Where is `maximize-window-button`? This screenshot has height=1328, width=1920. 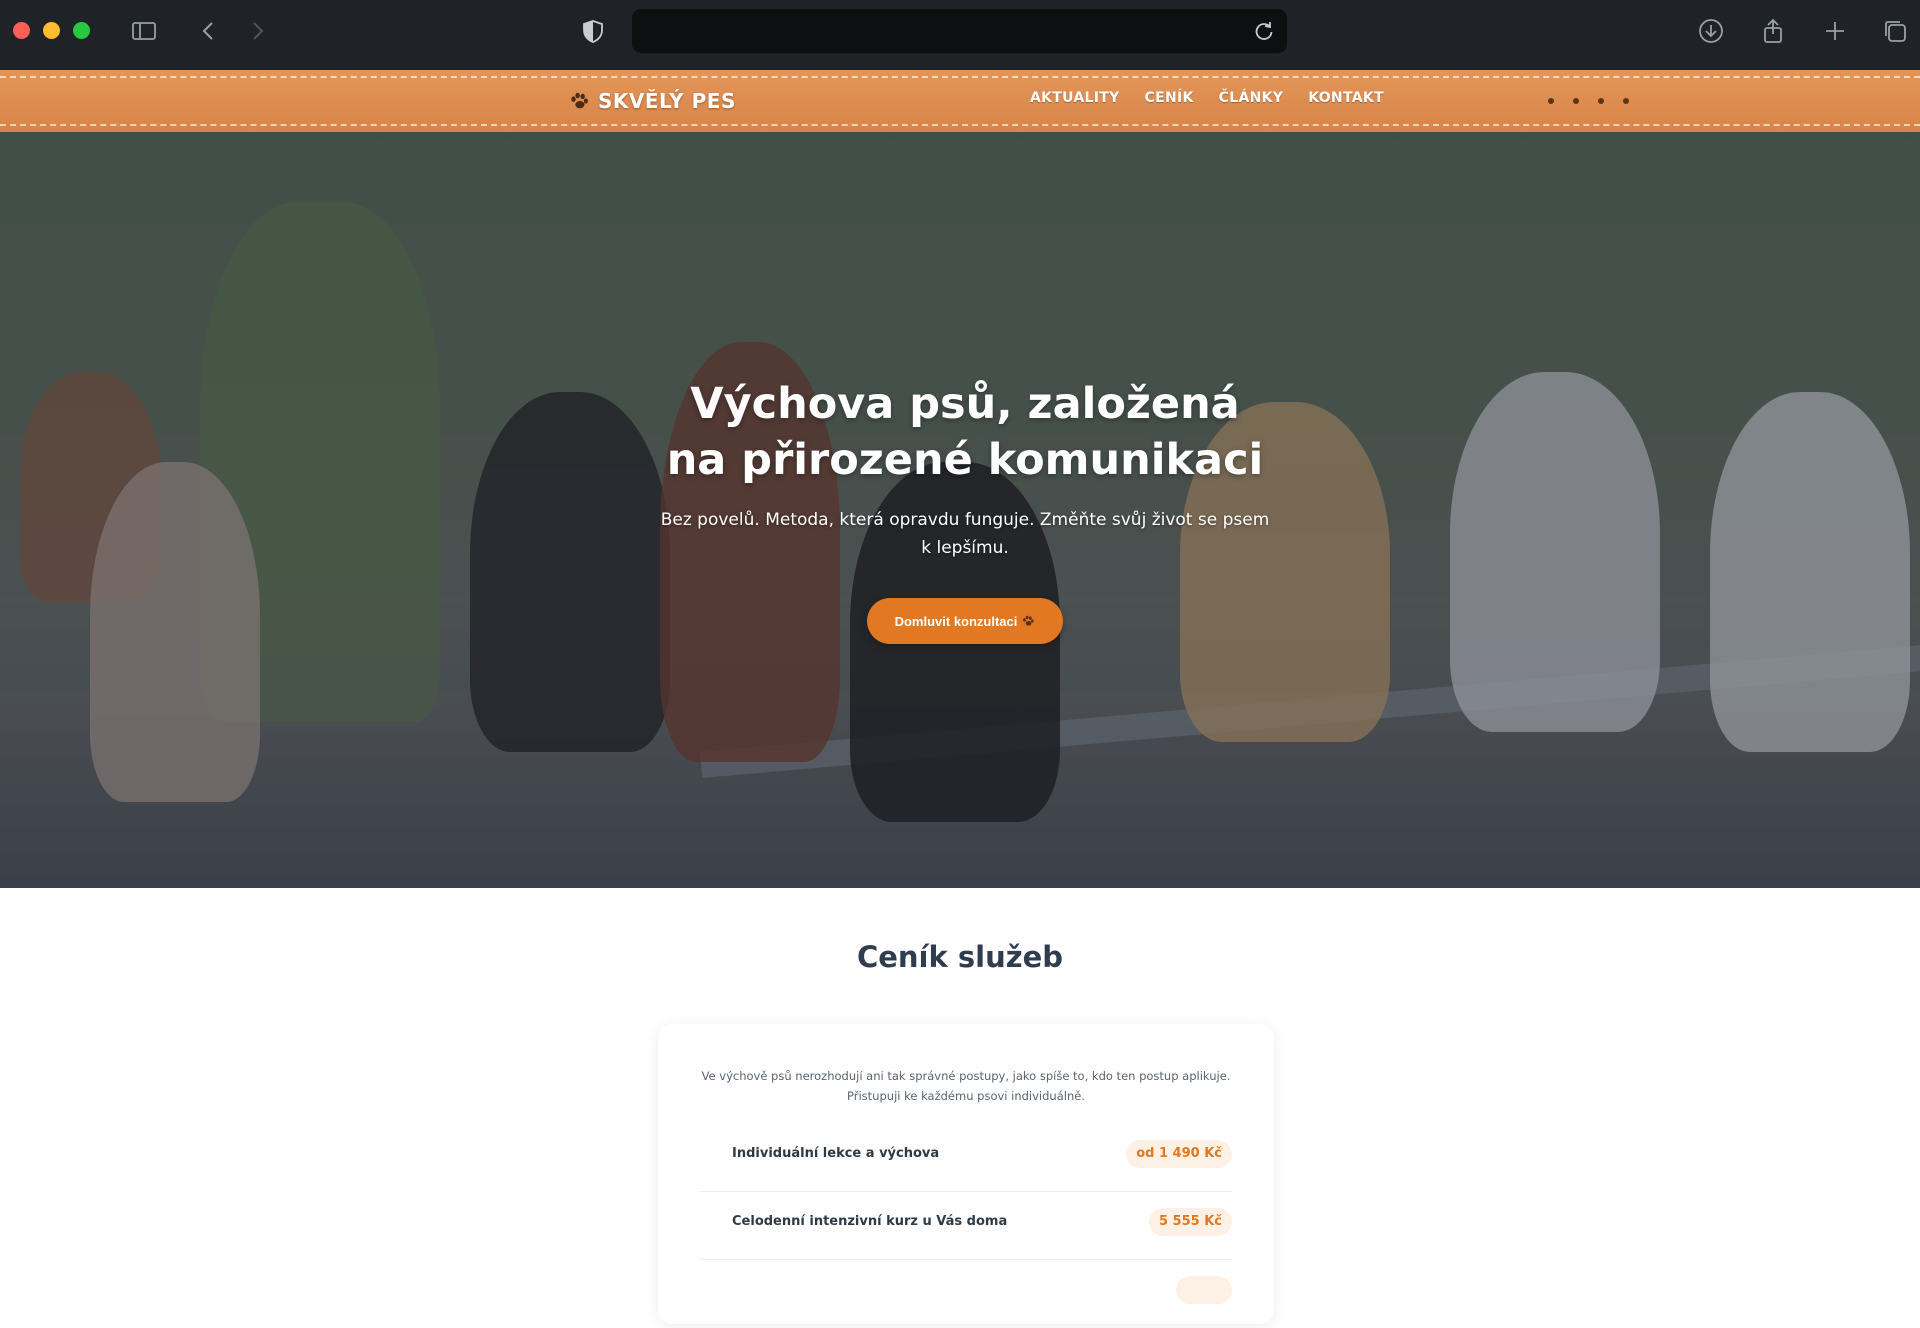 maximize-window-button is located at coordinates (81, 30).